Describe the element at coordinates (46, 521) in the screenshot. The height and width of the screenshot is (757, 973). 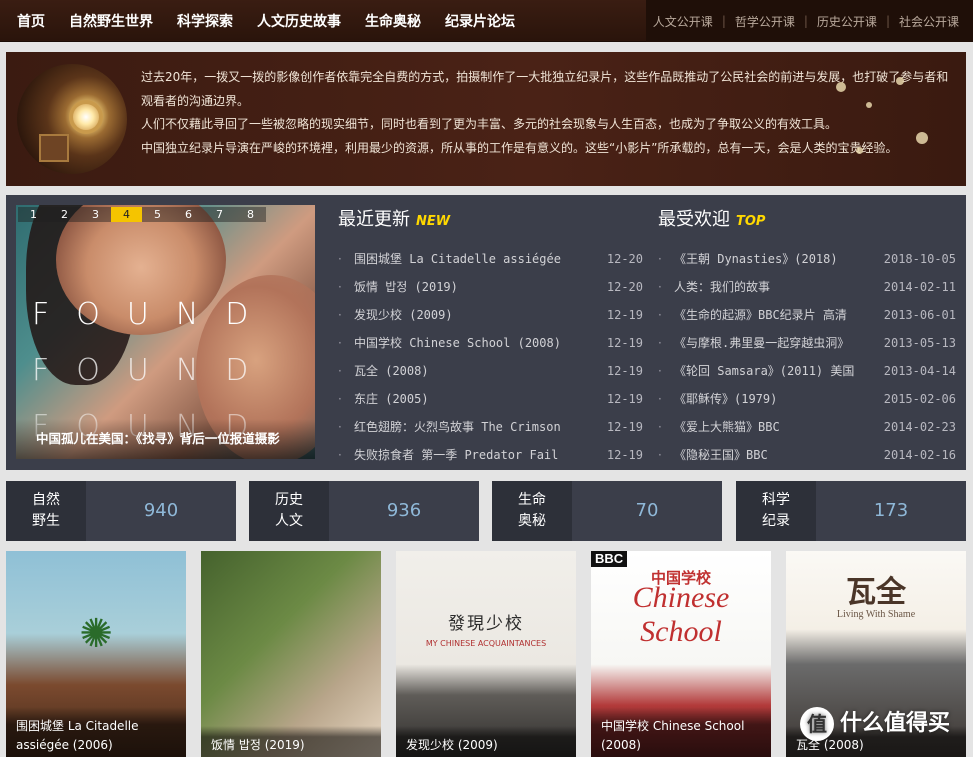
I see `stat-label-line: 野生` at that location.